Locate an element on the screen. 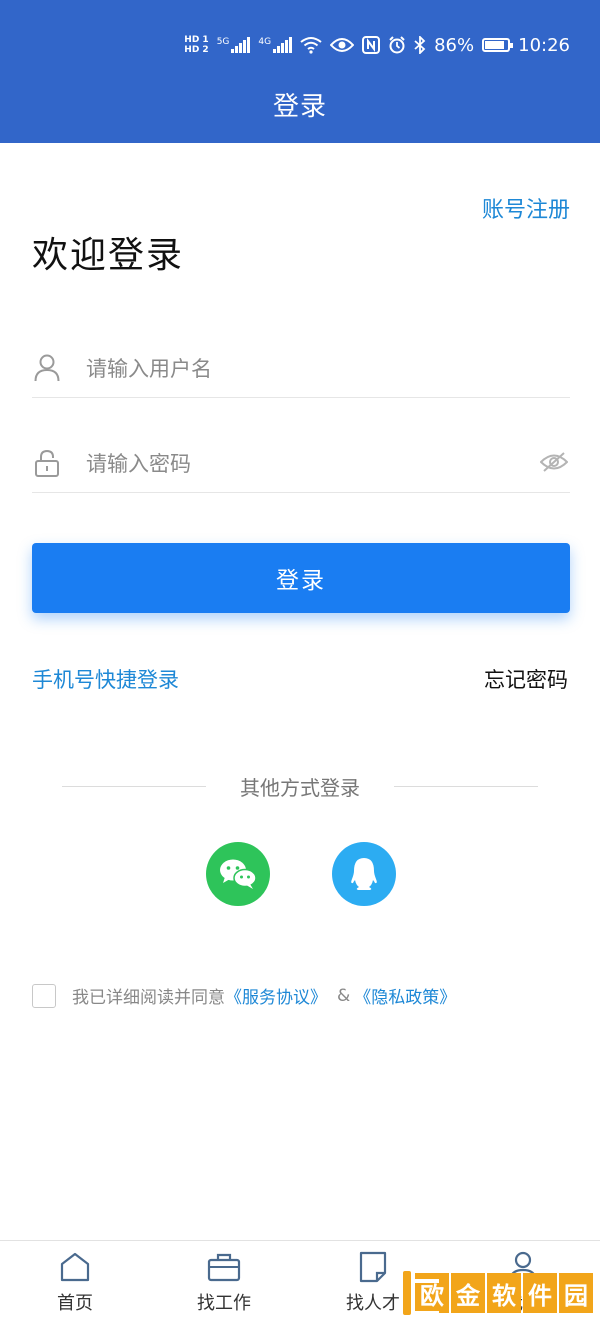 Image resolution: width=600 pixels, height=1320 pixels. battery-icon is located at coordinates (498, 45).